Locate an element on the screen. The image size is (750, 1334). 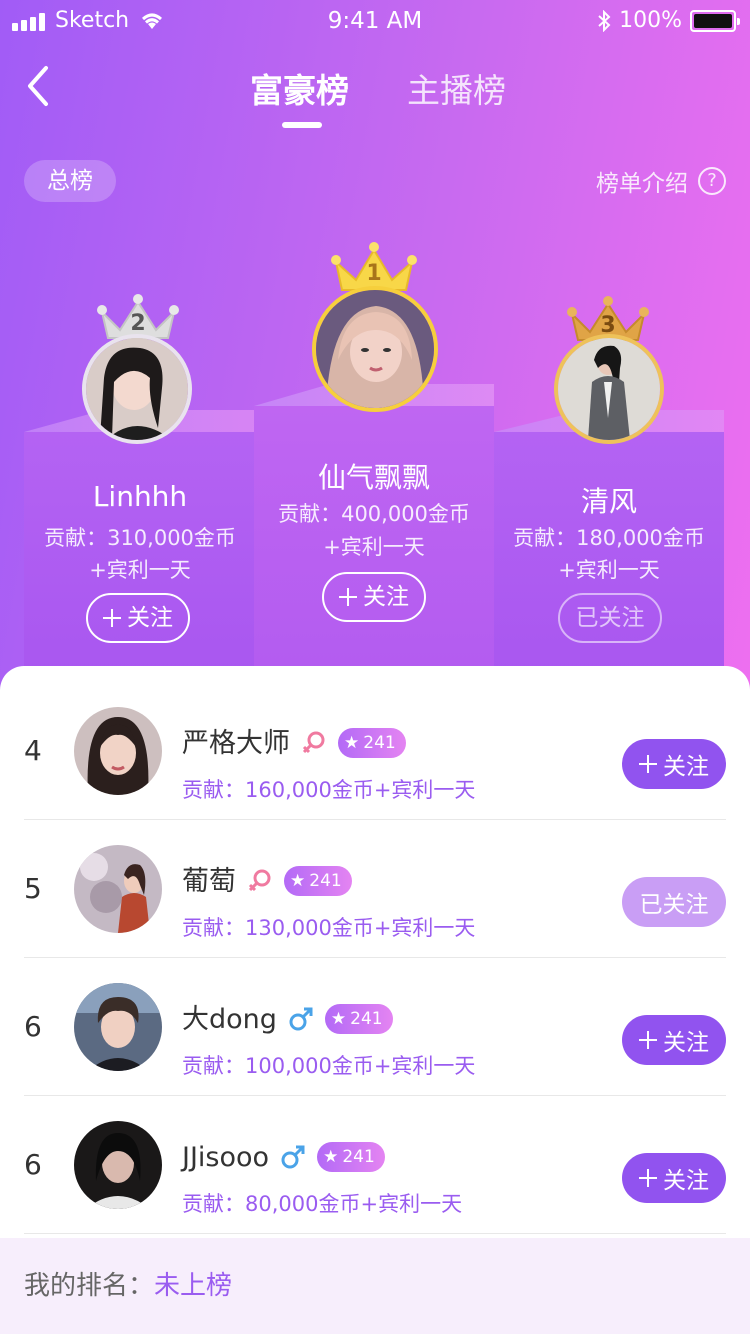
podium-name-3: 清风 is located at coordinates (608, 501).